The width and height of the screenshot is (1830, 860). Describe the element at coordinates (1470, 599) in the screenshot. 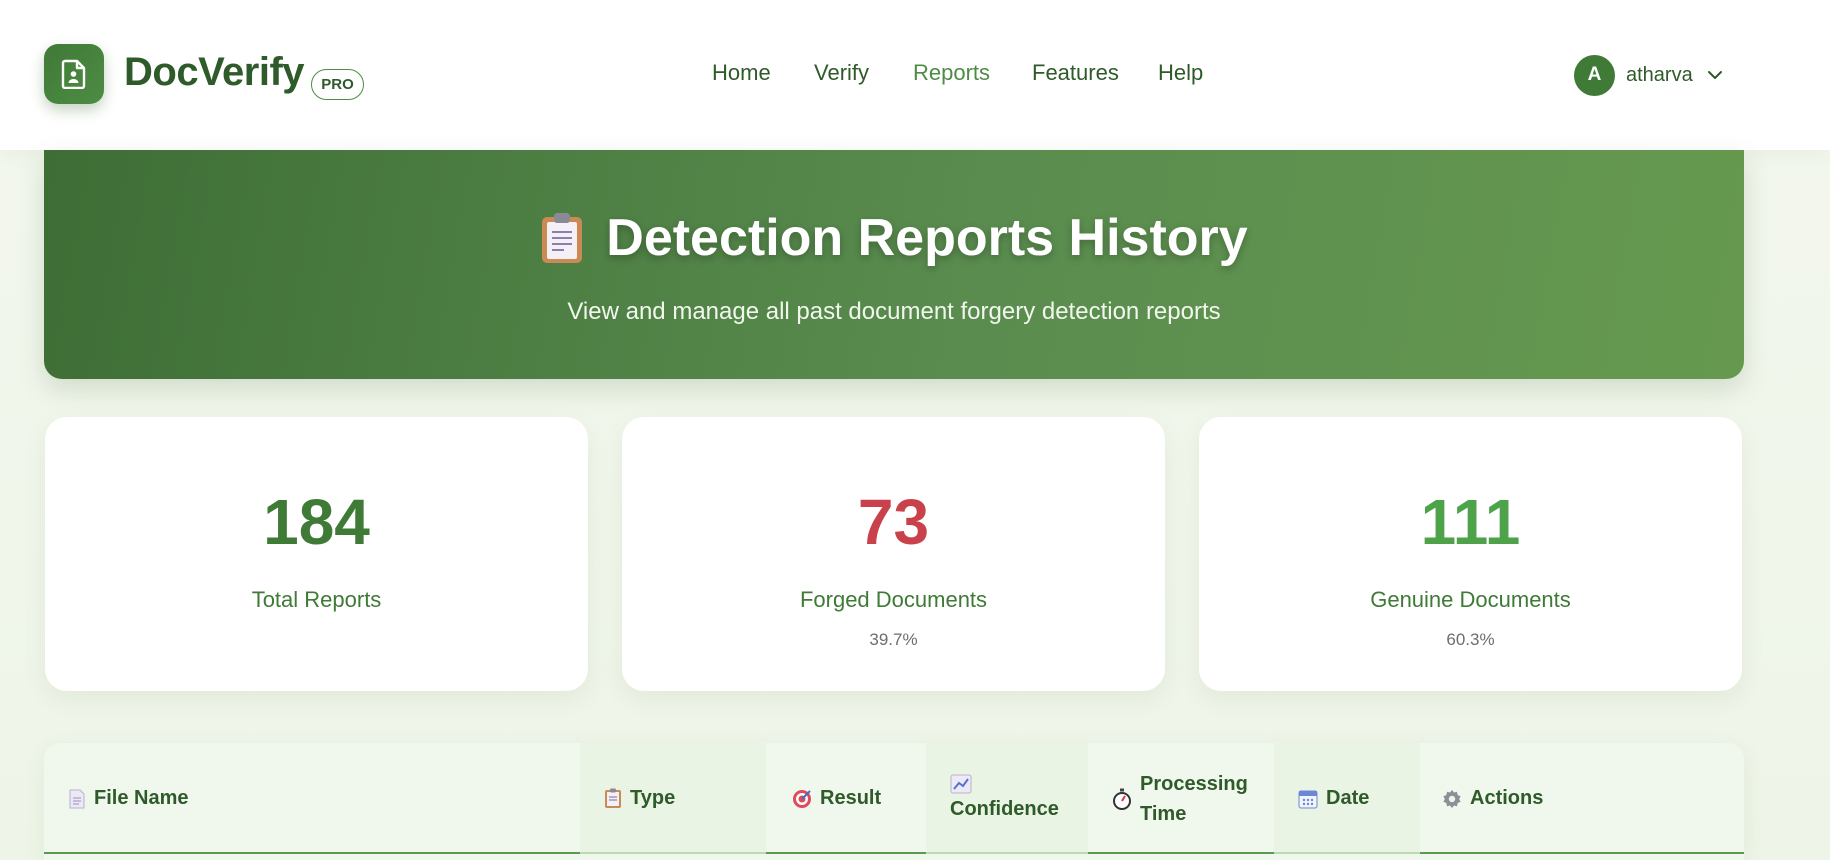

I see `stat-label-genuine: Genuine Documents` at that location.